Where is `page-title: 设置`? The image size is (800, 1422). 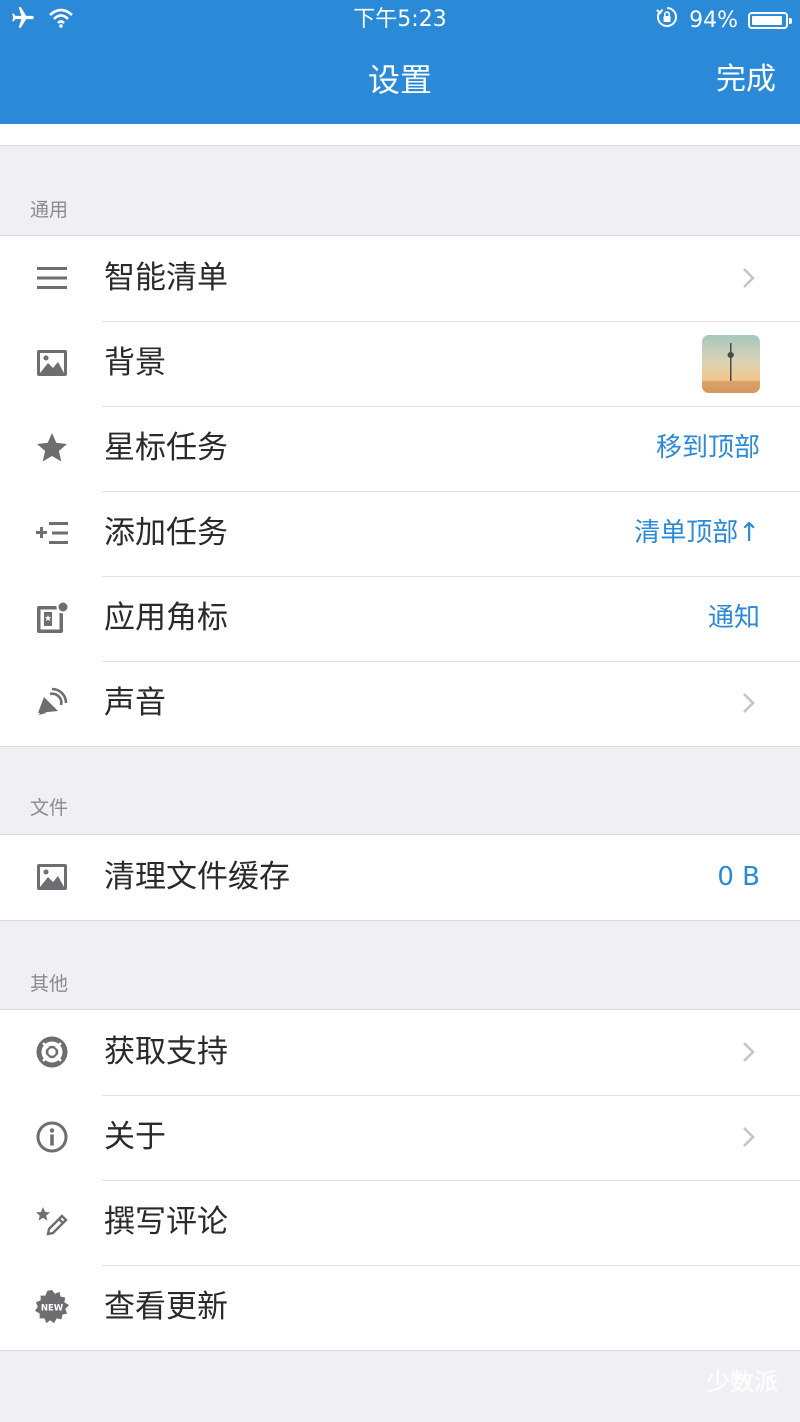 page-title: 设置 is located at coordinates (399, 80).